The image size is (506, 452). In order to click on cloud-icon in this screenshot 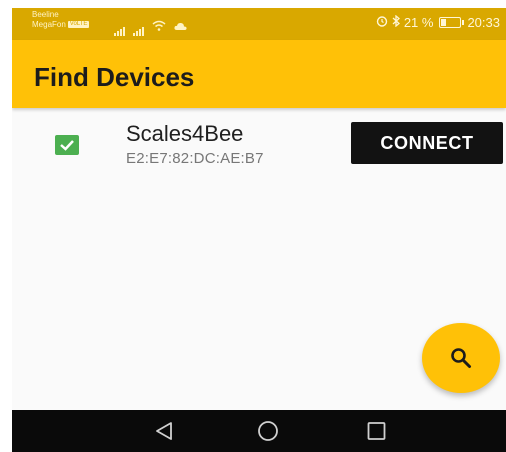, I will do `click(180, 27)`.